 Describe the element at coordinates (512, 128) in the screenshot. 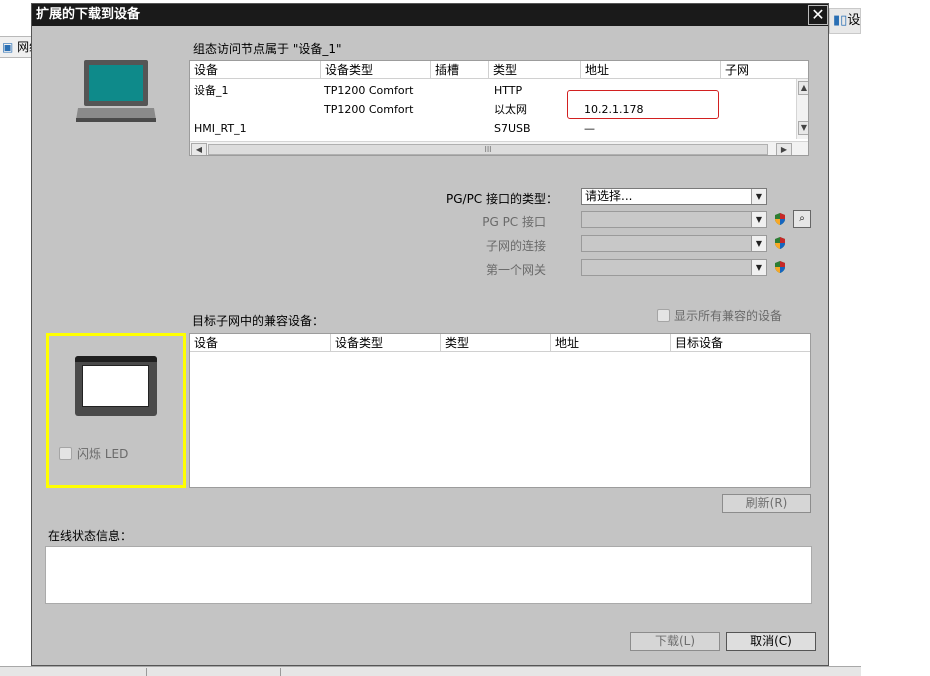

I see `cell-type: S7USB` at that location.